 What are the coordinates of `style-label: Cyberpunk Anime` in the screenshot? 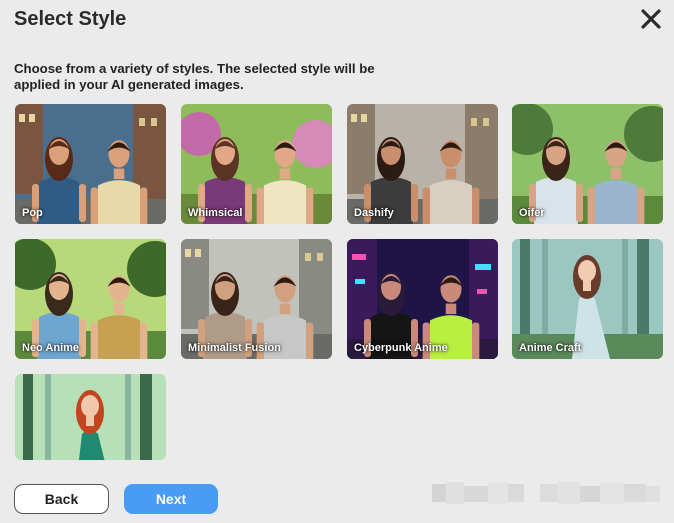 It's located at (401, 348).